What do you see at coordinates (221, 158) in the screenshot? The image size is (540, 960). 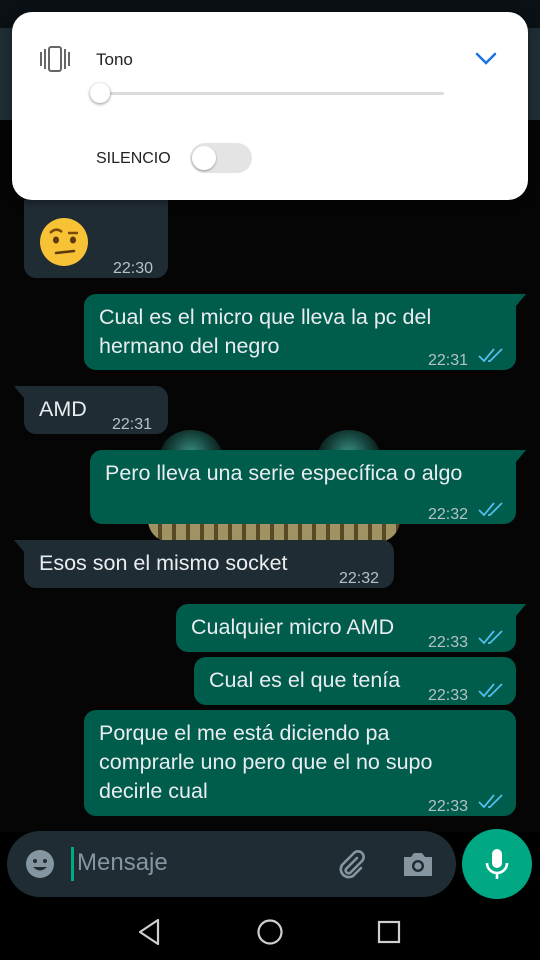 I see `silence-toggle` at bounding box center [221, 158].